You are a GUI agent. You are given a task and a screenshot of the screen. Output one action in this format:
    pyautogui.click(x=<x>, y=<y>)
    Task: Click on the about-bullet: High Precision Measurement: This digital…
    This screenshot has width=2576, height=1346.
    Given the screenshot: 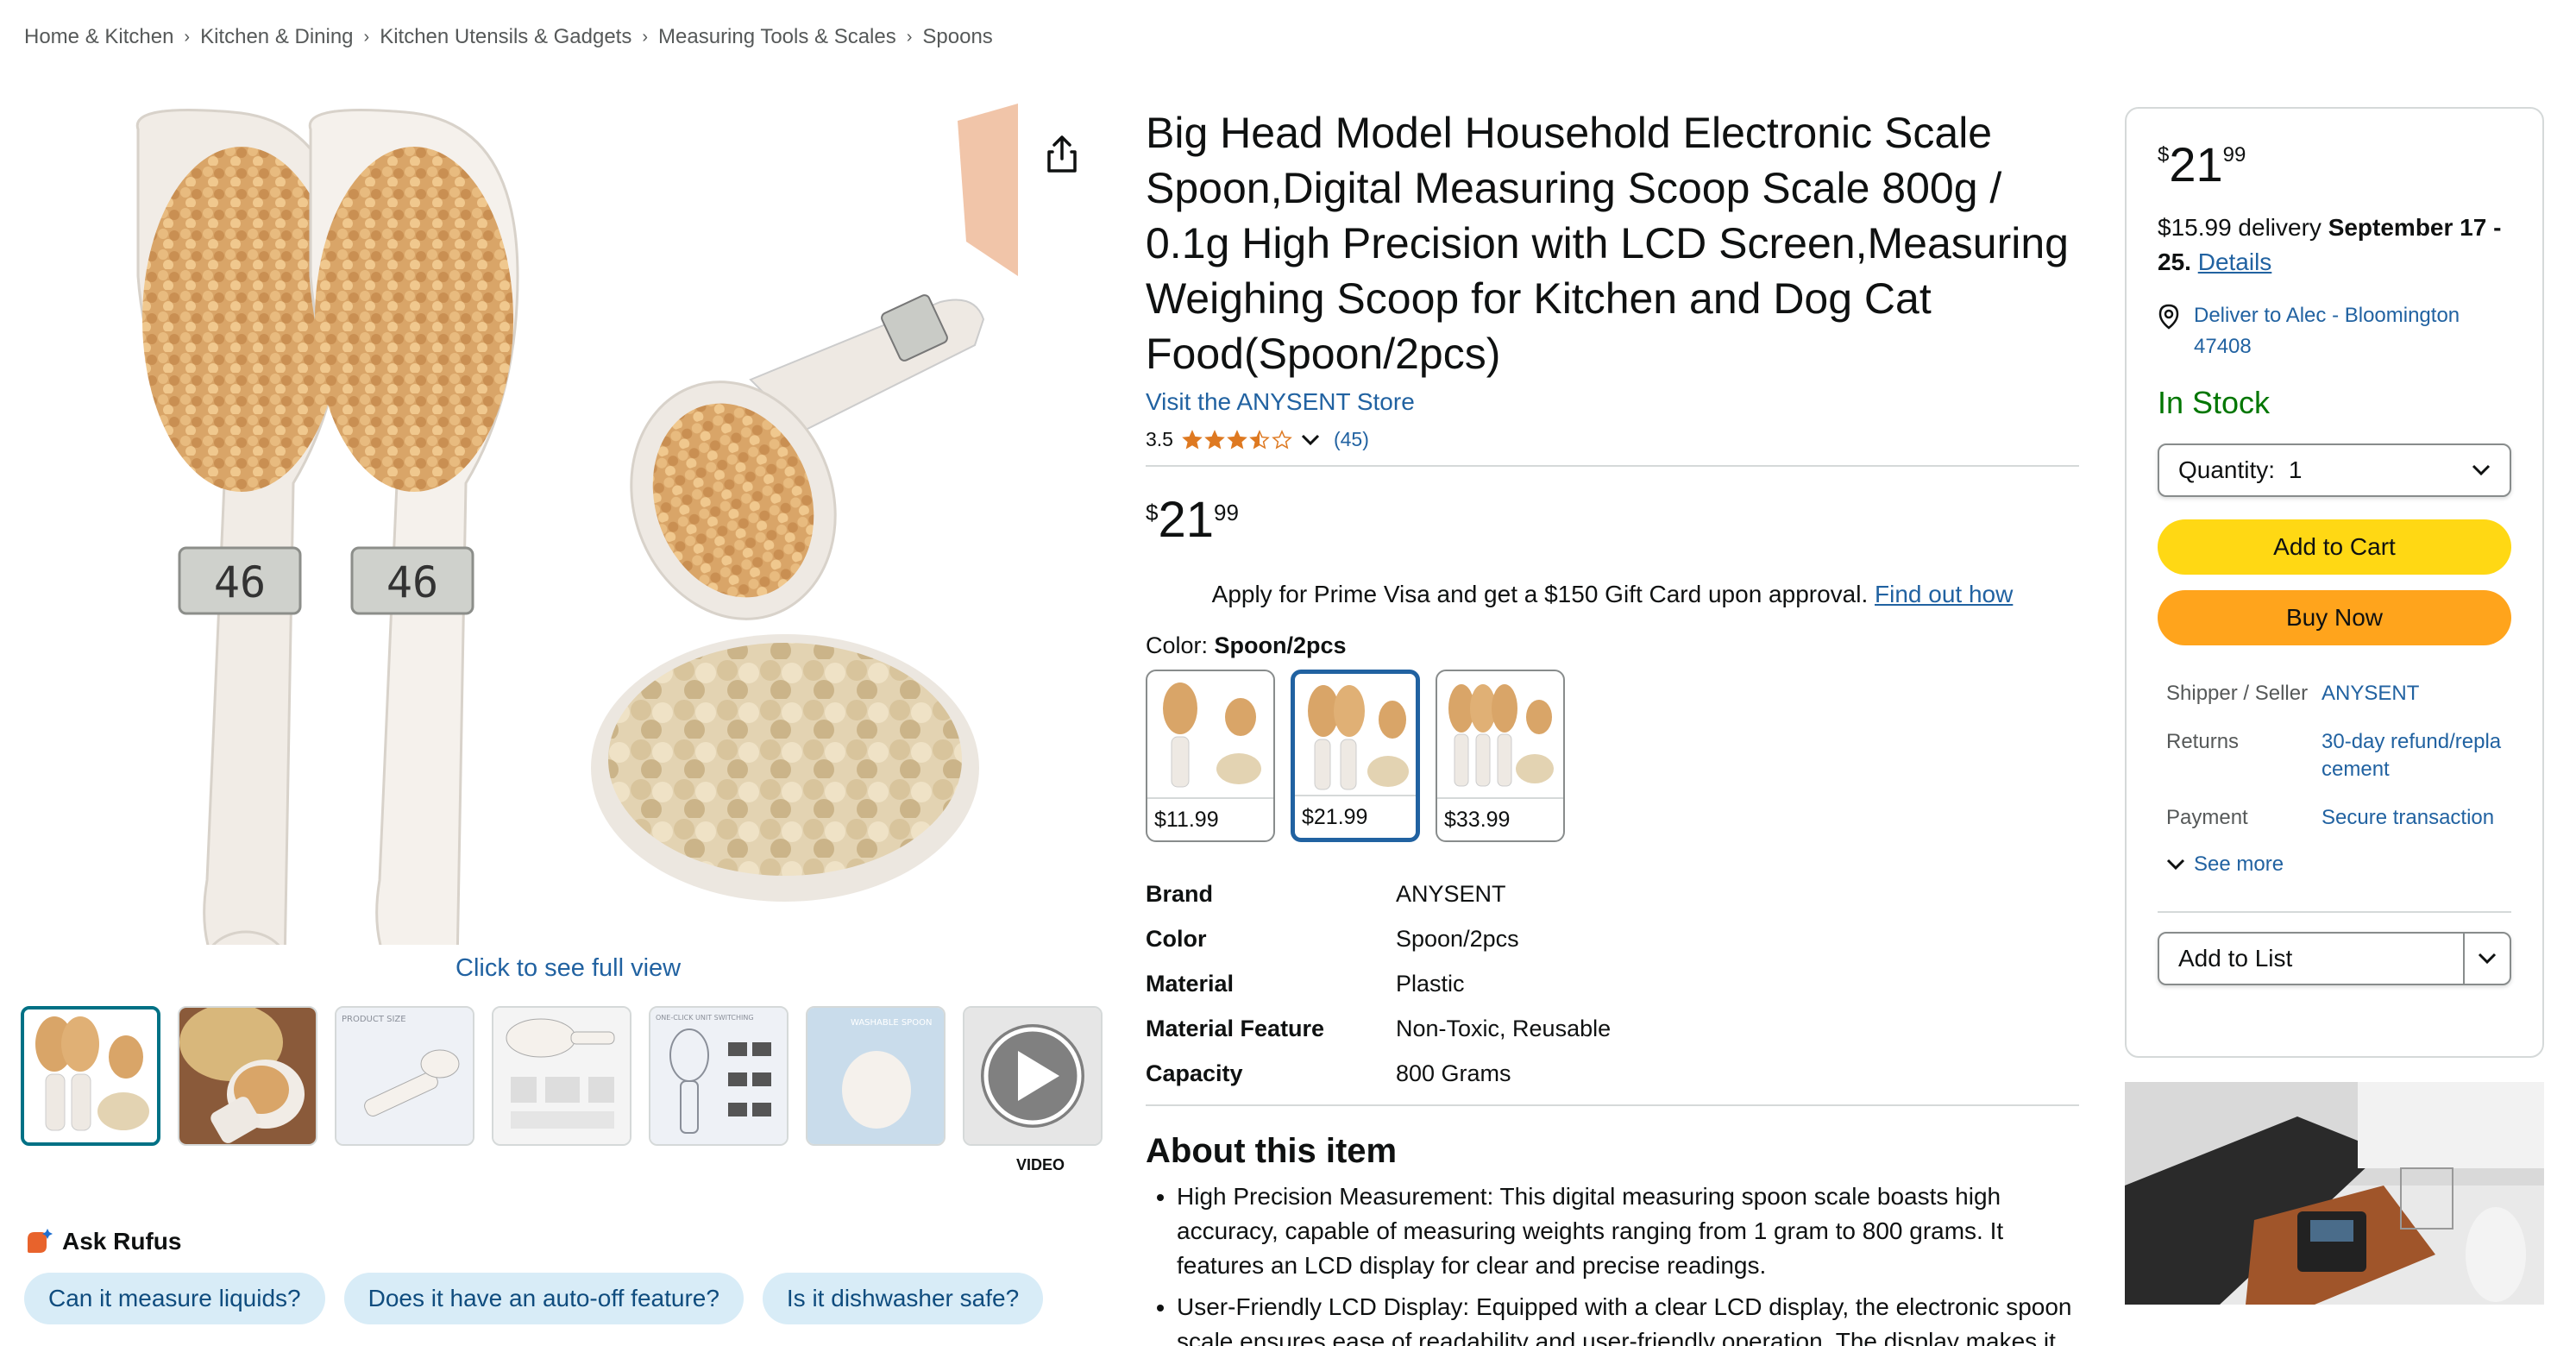 What is the action you would take?
    pyautogui.click(x=1628, y=1231)
    